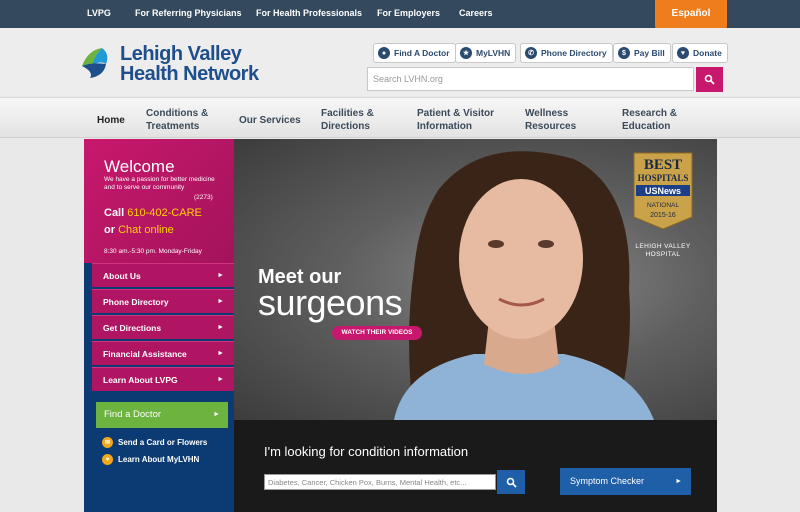 Image resolution: width=800 pixels, height=512 pixels. What do you see at coordinates (455, 120) in the screenshot?
I see `nav-item-patient-visitor: Patient & Visitor Information` at bounding box center [455, 120].